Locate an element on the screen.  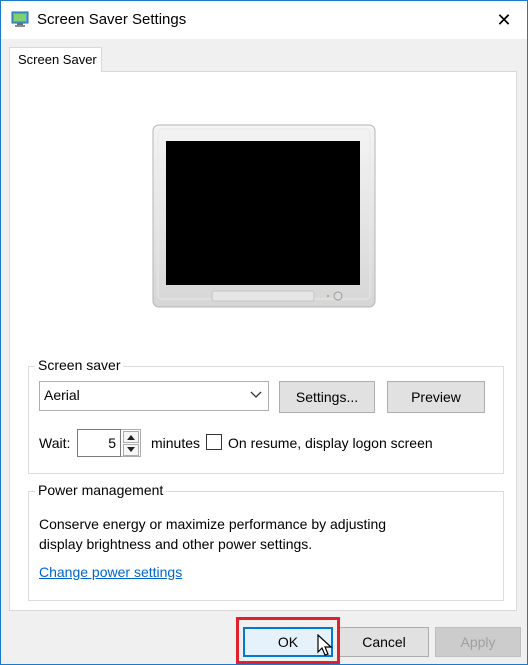
wait-minutes-input: 5 is located at coordinates (99, 443).